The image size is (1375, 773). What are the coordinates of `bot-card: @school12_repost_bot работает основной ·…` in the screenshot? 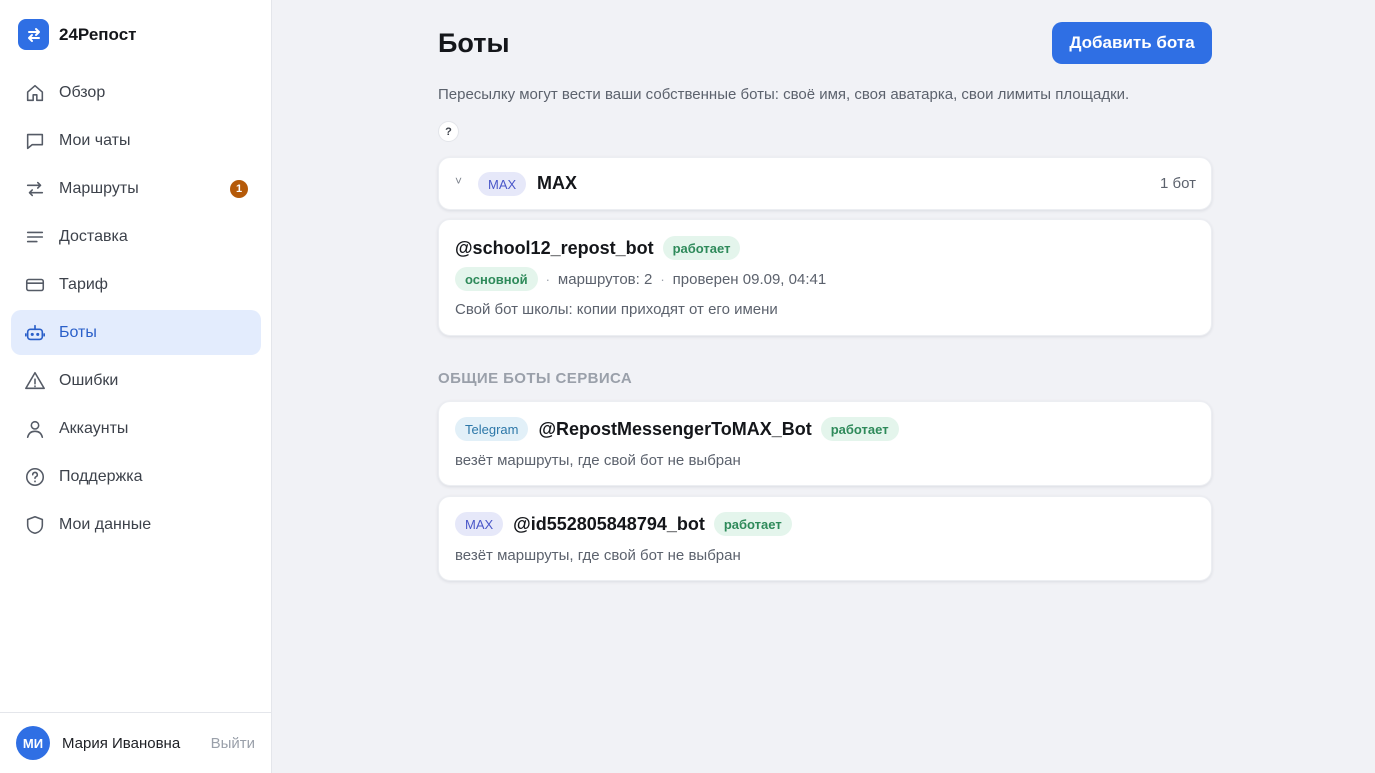 It's located at (825, 277).